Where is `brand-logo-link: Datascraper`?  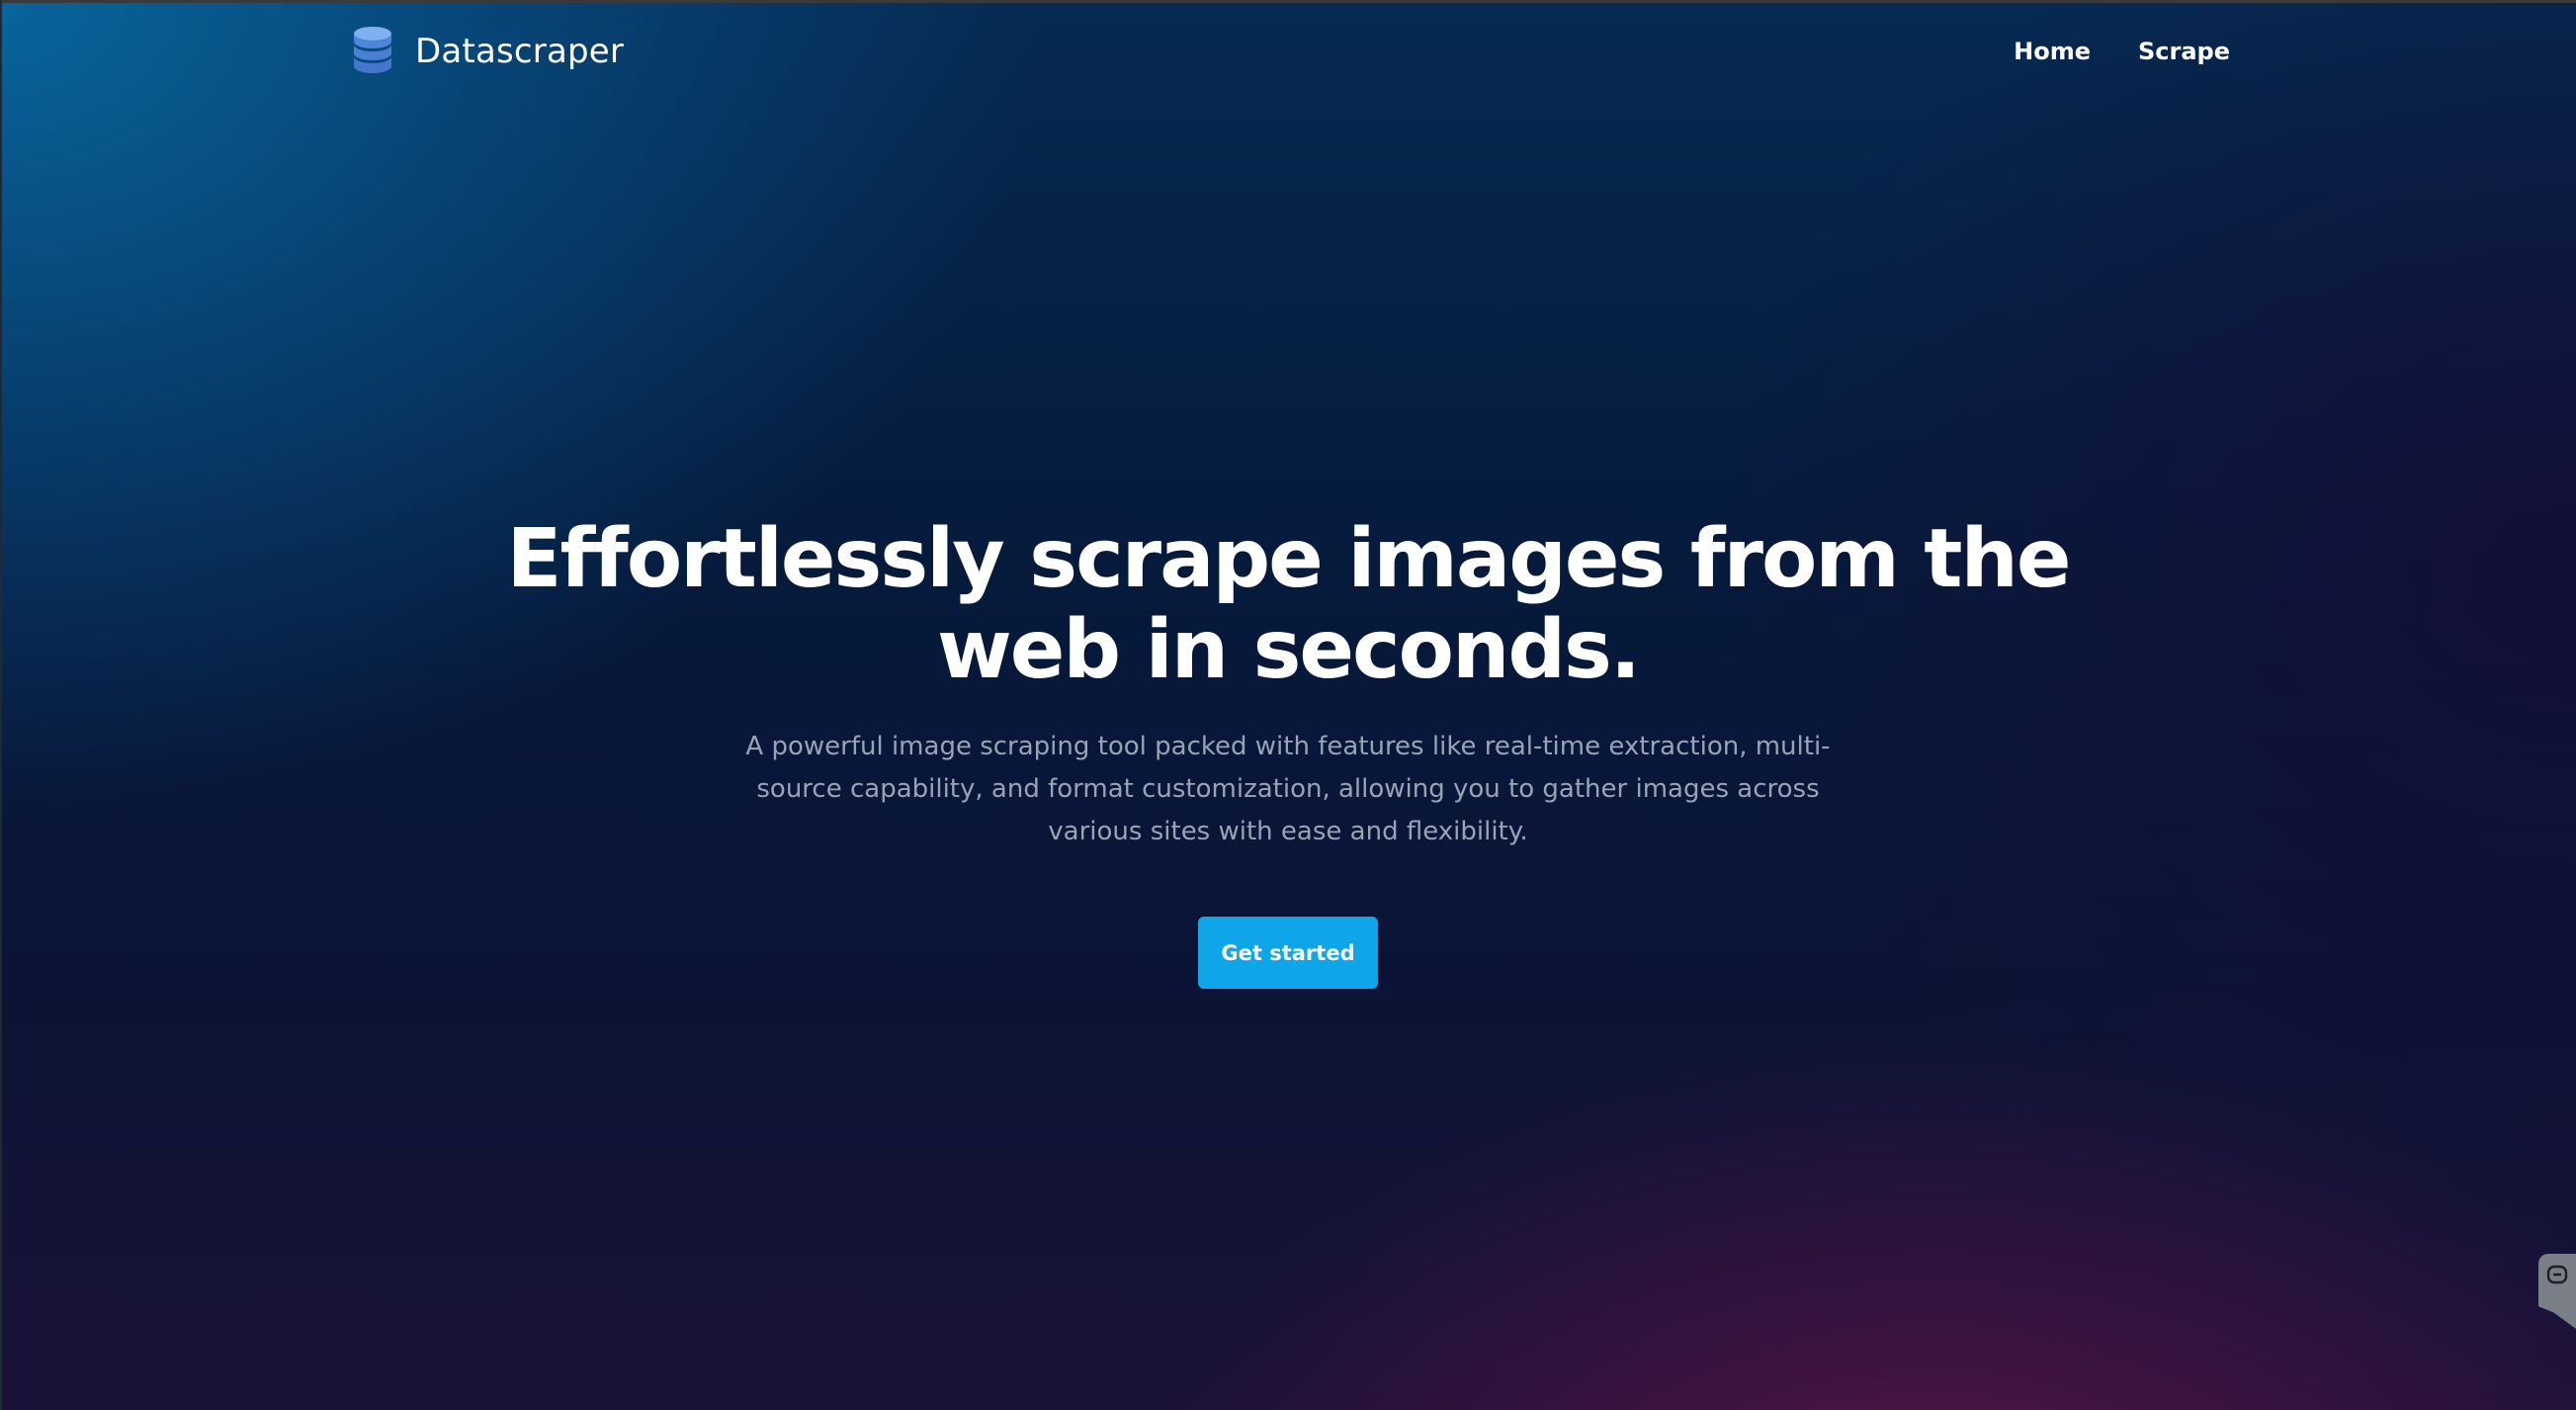 brand-logo-link: Datascraper is located at coordinates (488, 51).